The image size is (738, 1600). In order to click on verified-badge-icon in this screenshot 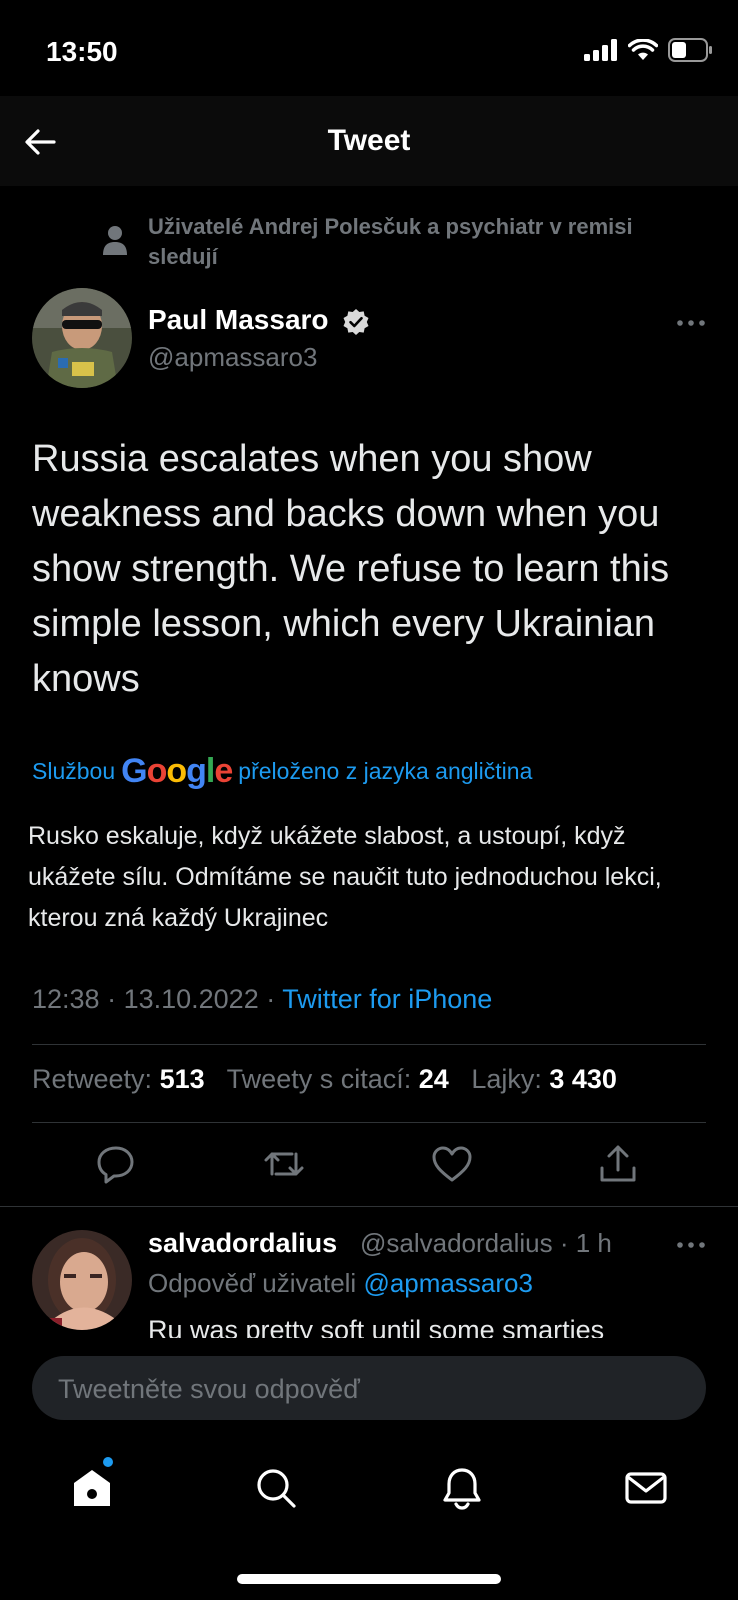, I will do `click(356, 322)`.